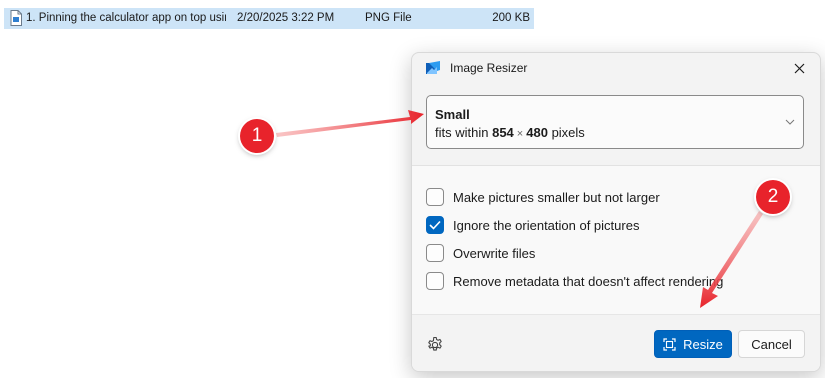  What do you see at coordinates (433, 67) in the screenshot?
I see `image-resizer-app-icon` at bounding box center [433, 67].